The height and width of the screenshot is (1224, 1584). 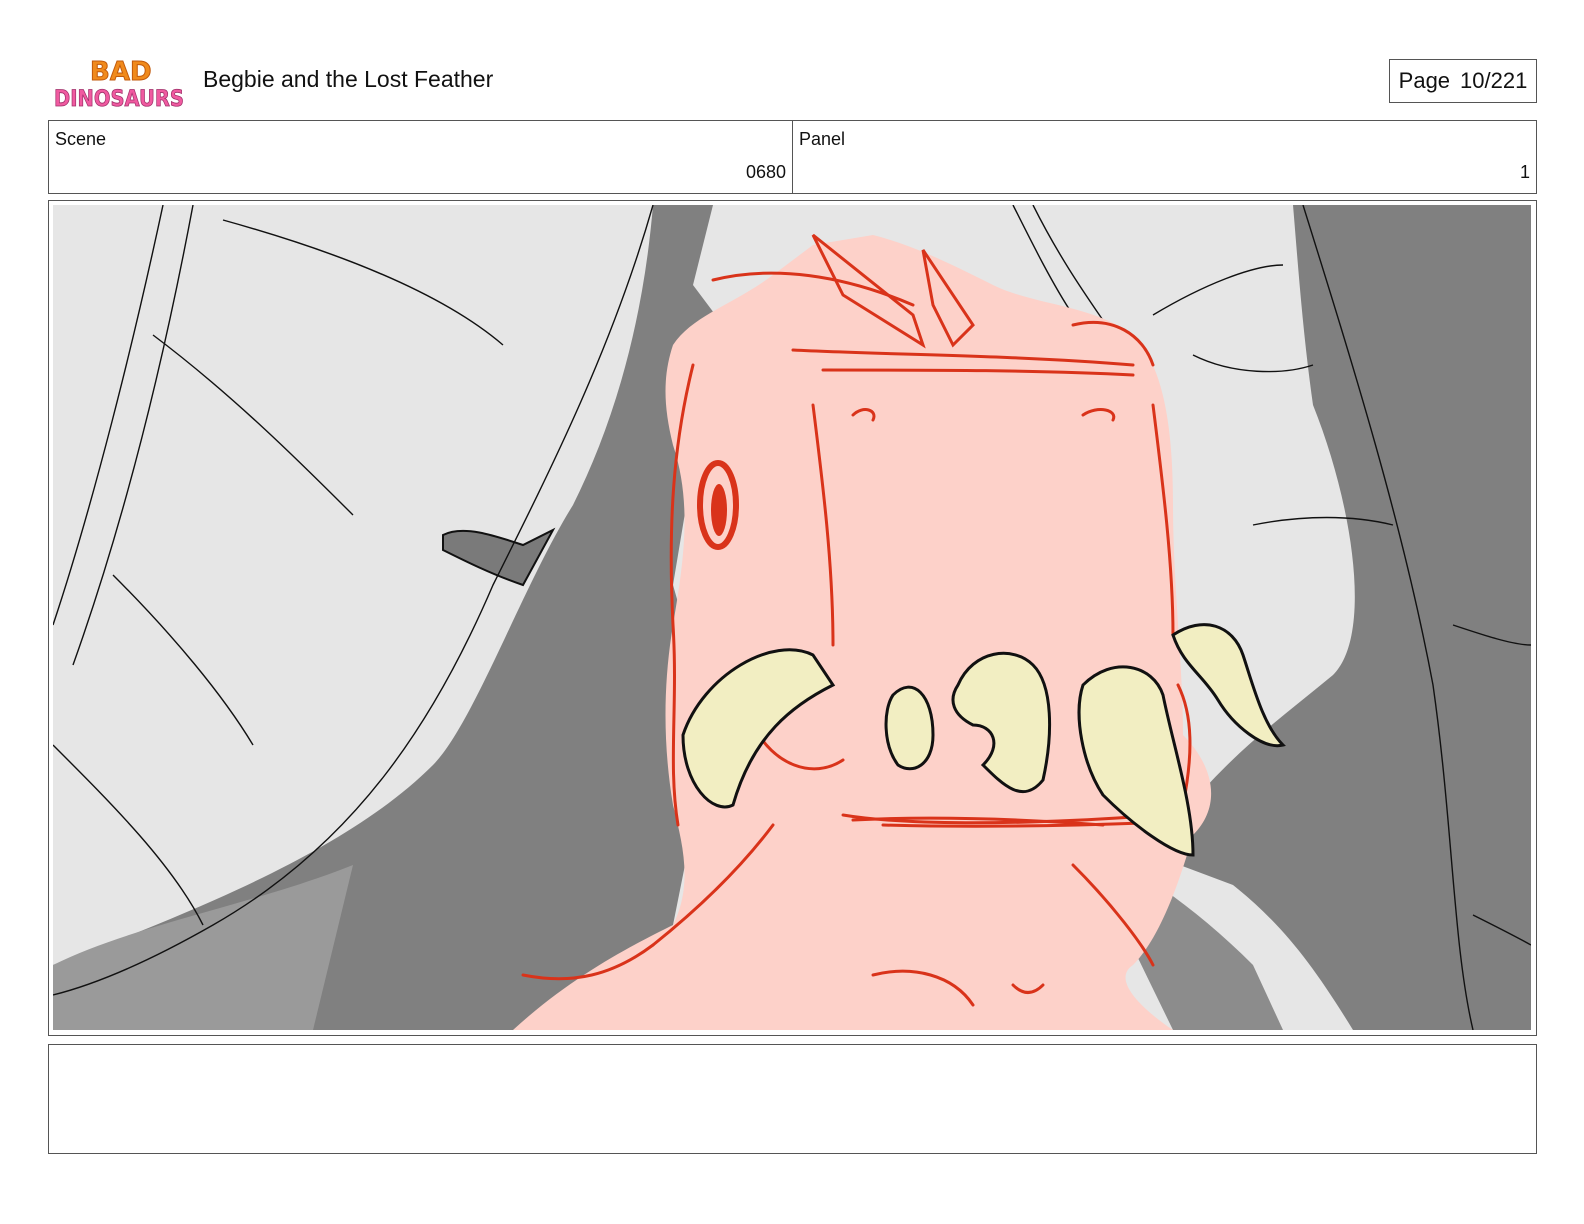 I want to click on panel-number: 1, so click(x=1524, y=172).